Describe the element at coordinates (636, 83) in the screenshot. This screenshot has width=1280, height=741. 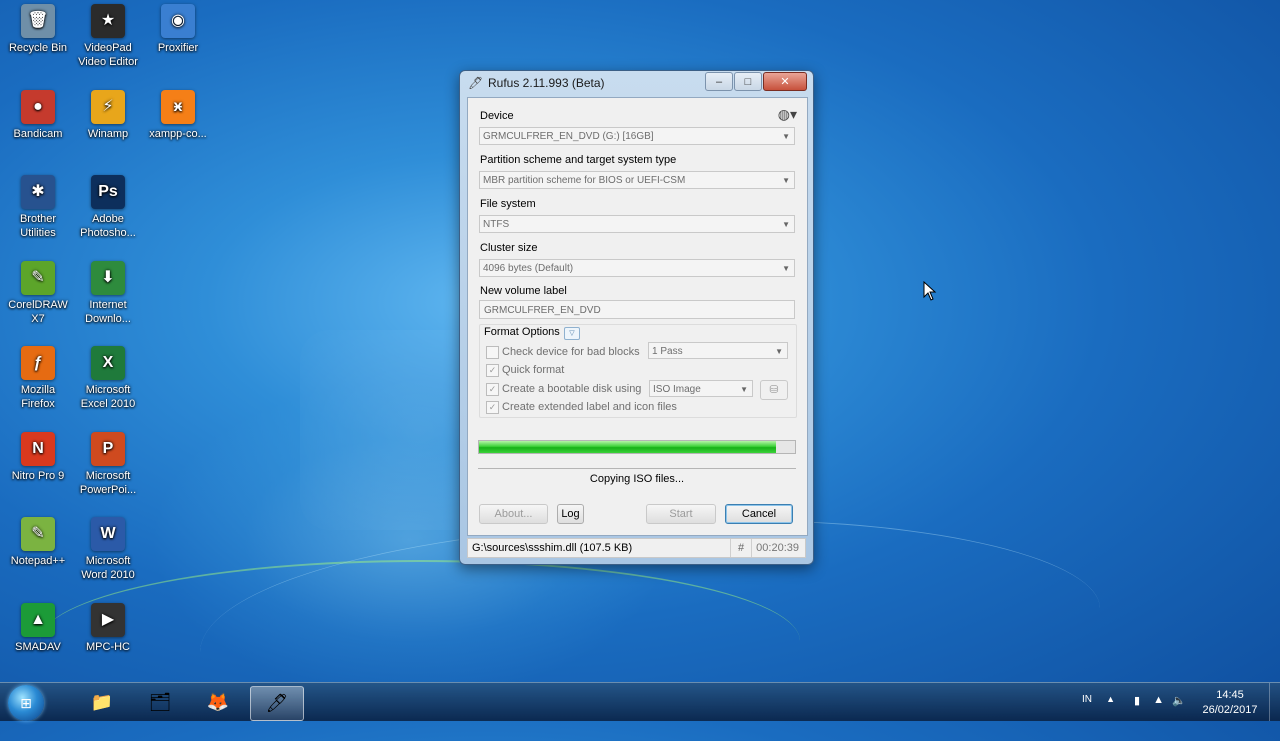
I see `title-bar: 🖊 Rufus 2.11.993 (Beta) ‒ □ ✕` at that location.